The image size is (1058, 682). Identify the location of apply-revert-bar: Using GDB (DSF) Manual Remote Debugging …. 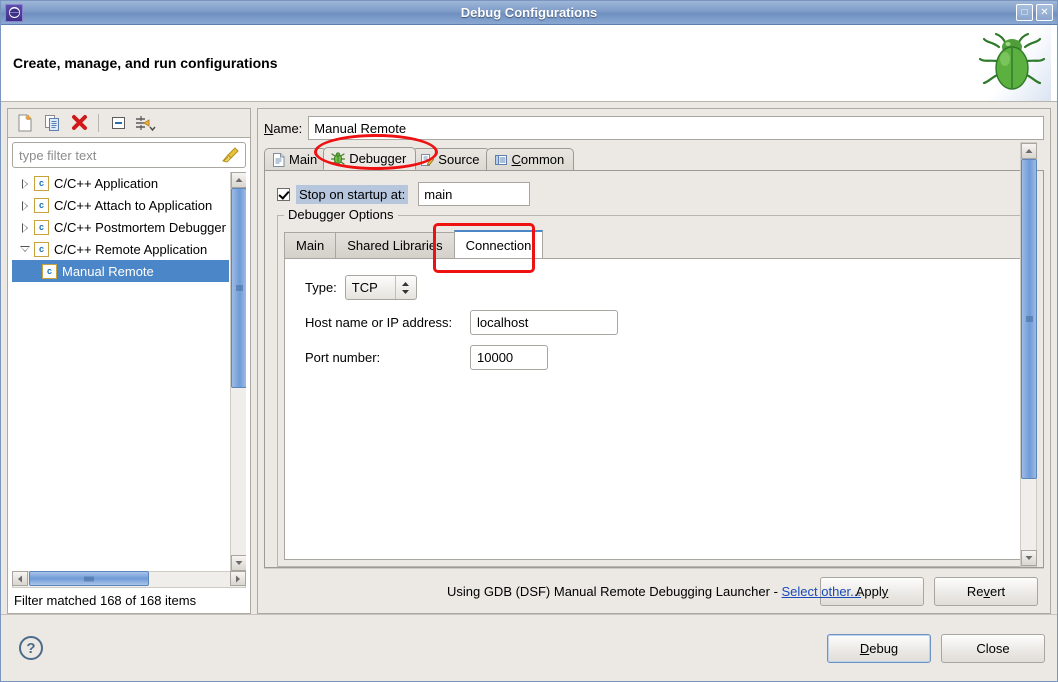
(654, 590).